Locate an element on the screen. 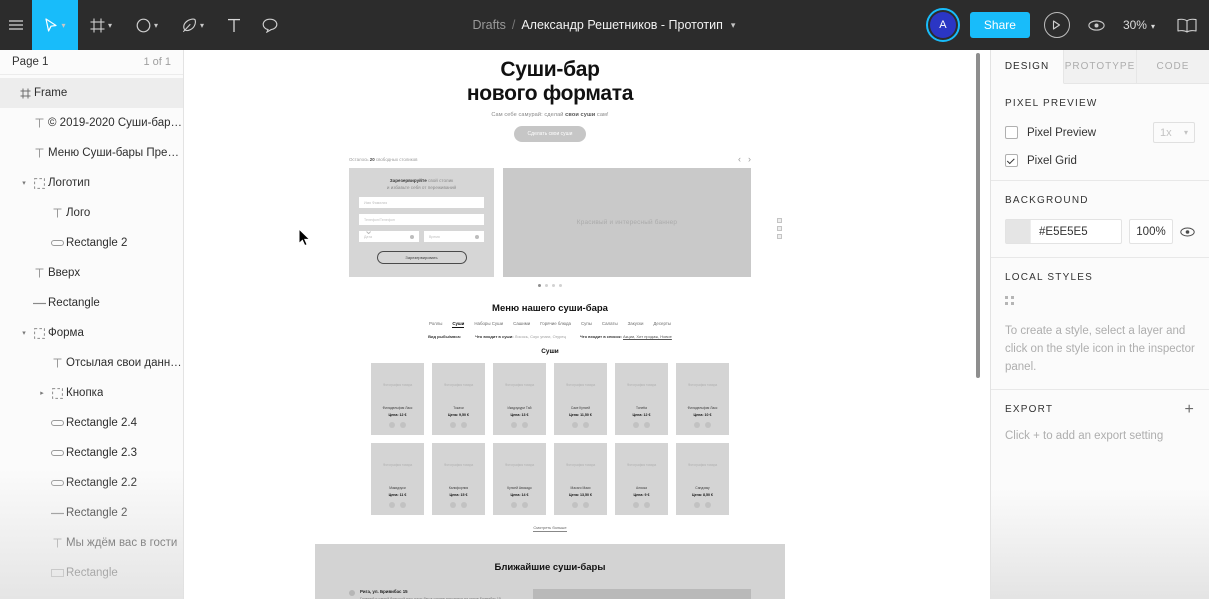 This screenshot has height=599, width=1209. reserve-submit-button: Зарезервировать is located at coordinates (421, 258).